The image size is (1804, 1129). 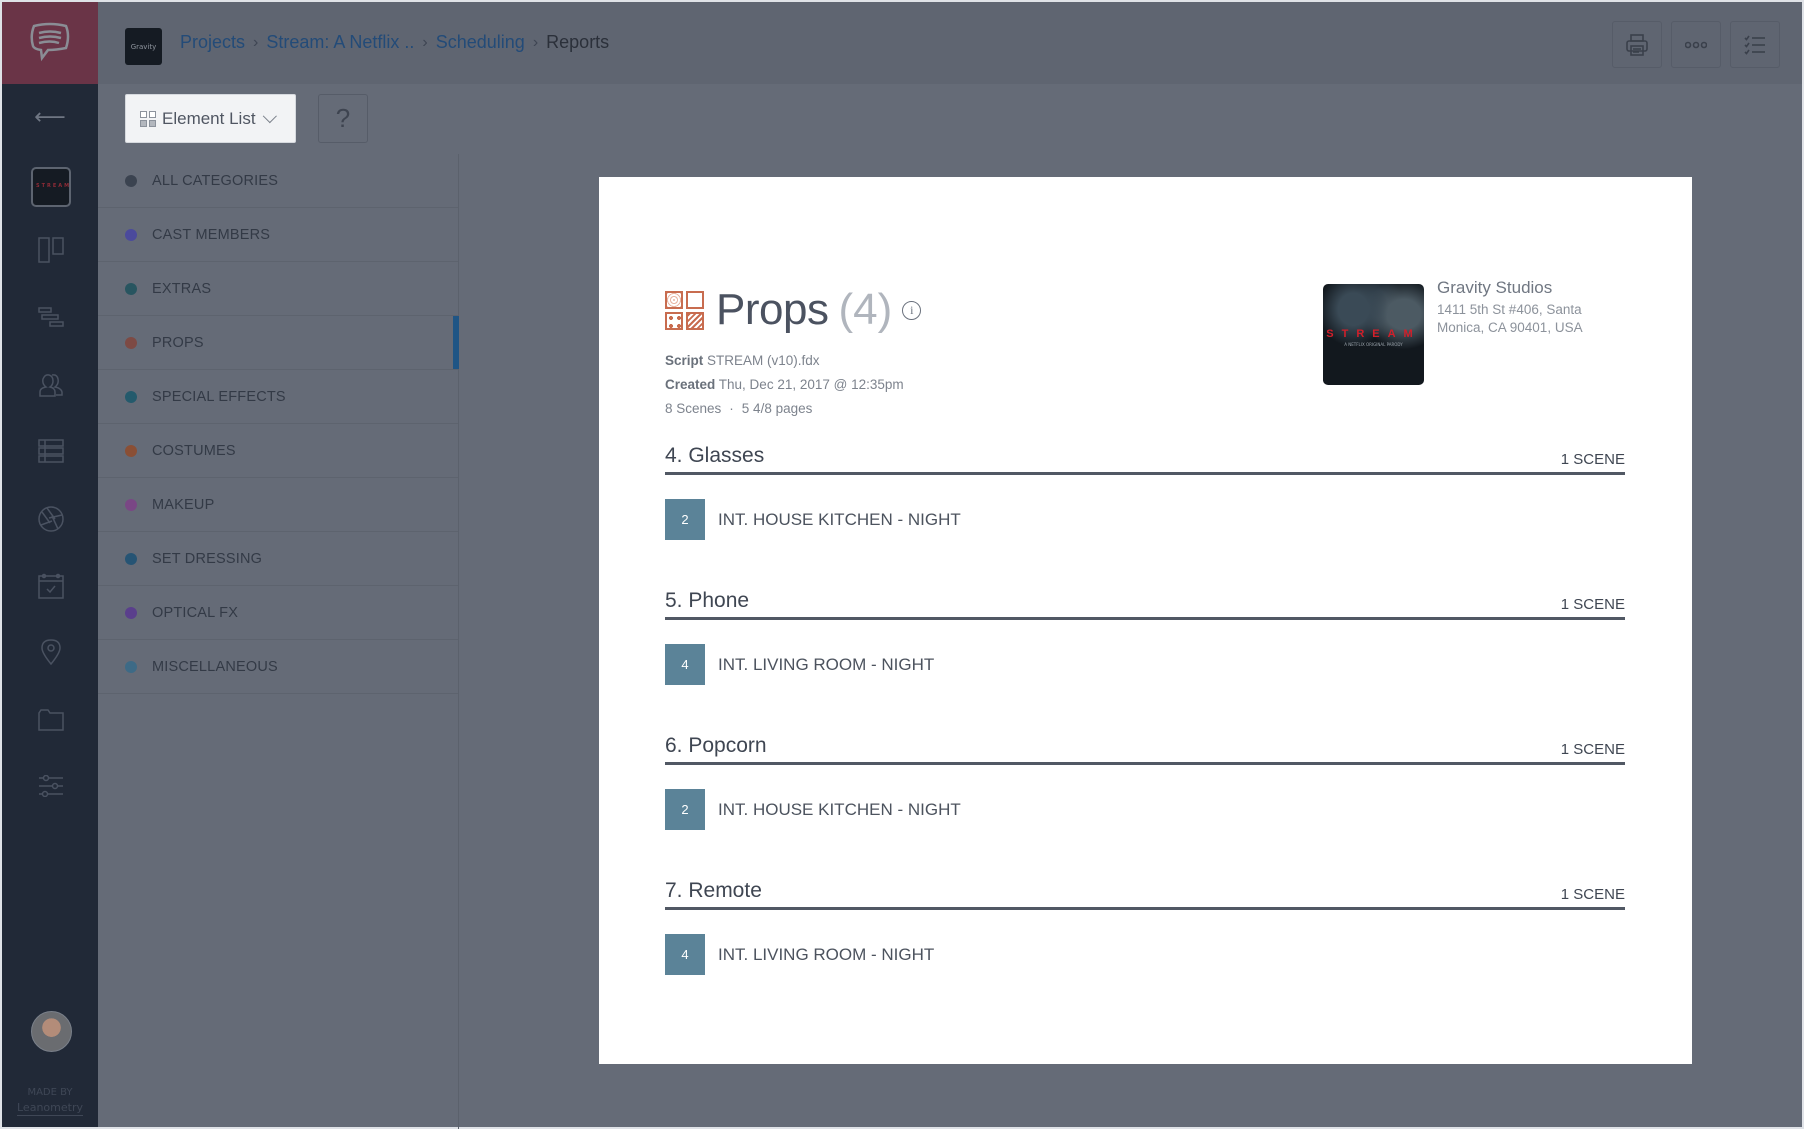 I want to click on category-item: MAKEUP, so click(x=278, y=505).